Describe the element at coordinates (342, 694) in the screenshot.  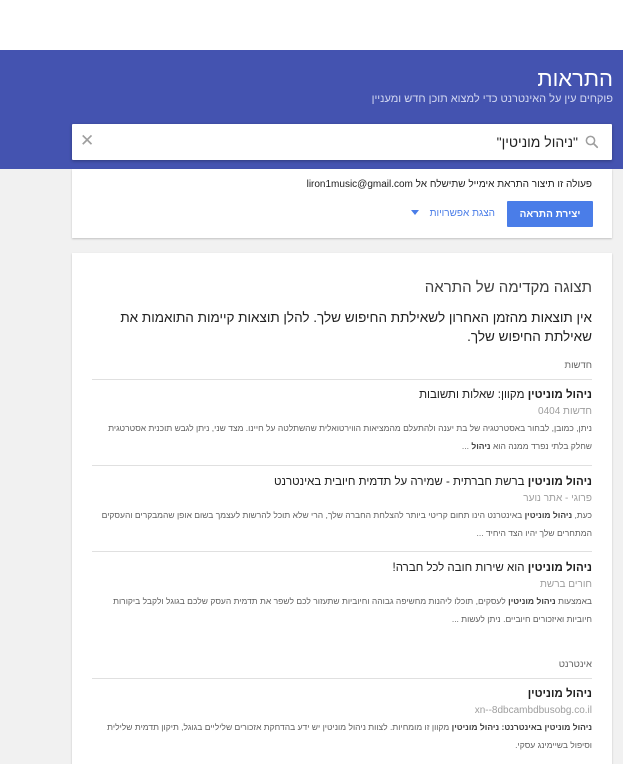
I see `result-title: ניהול מוניטין` at that location.